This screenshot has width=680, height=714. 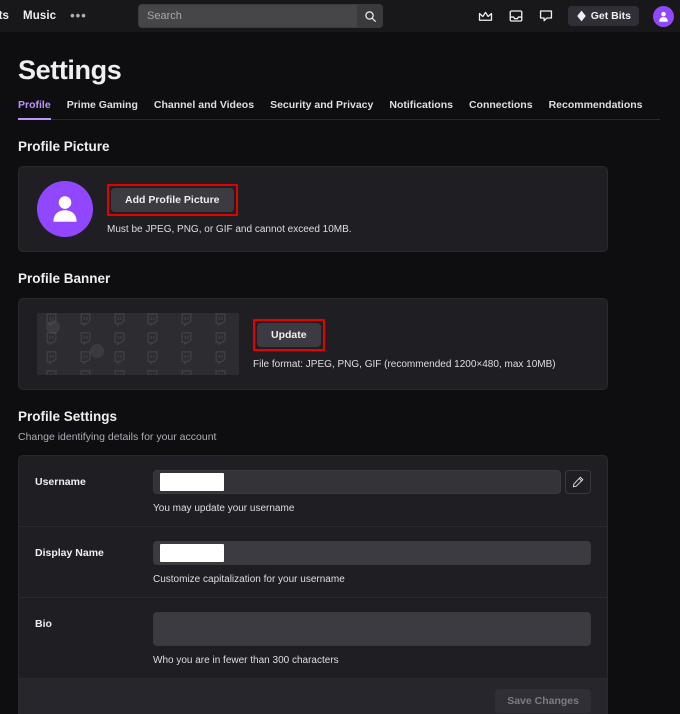 I want to click on nav-link-esports: rts, so click(x=4, y=16).